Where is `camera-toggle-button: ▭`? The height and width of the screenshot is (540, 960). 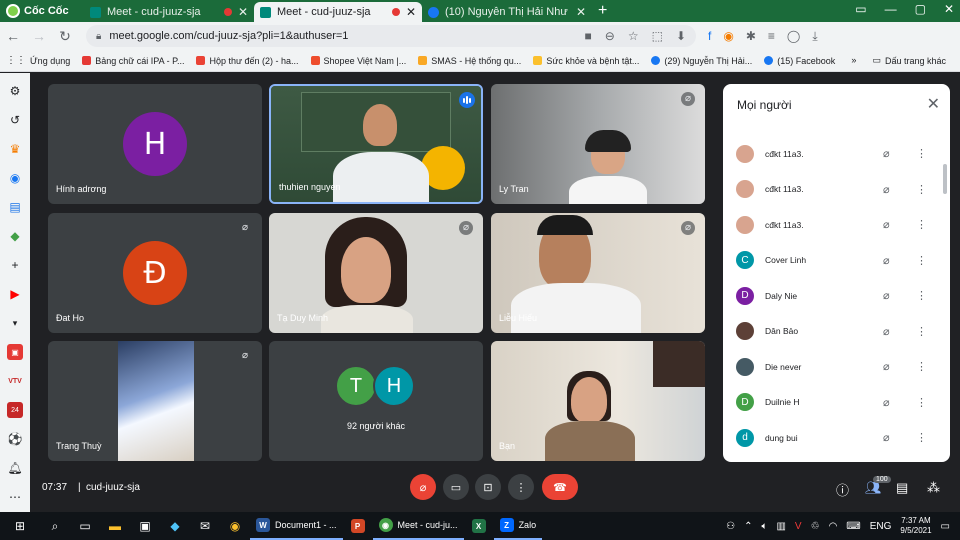 camera-toggle-button: ▭ is located at coordinates (456, 487).